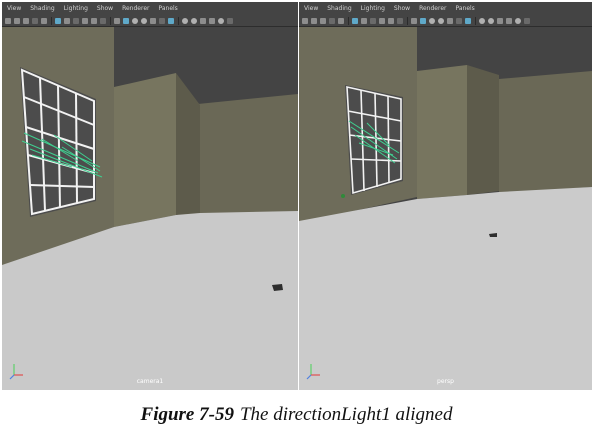  I want to click on camera-name-label: persp, so click(445, 381).